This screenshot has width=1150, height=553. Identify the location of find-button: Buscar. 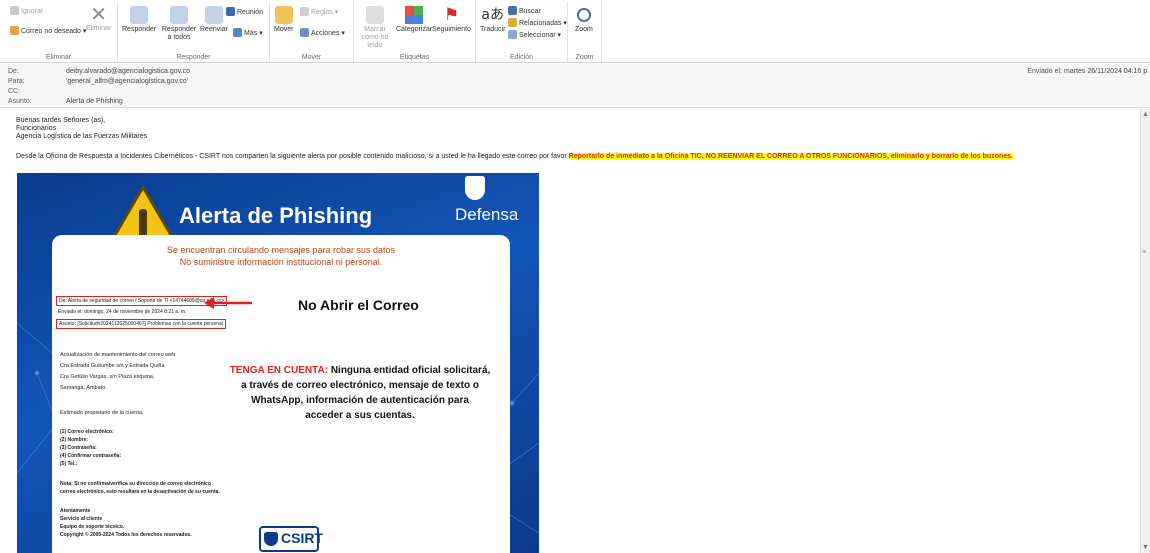
(524, 11).